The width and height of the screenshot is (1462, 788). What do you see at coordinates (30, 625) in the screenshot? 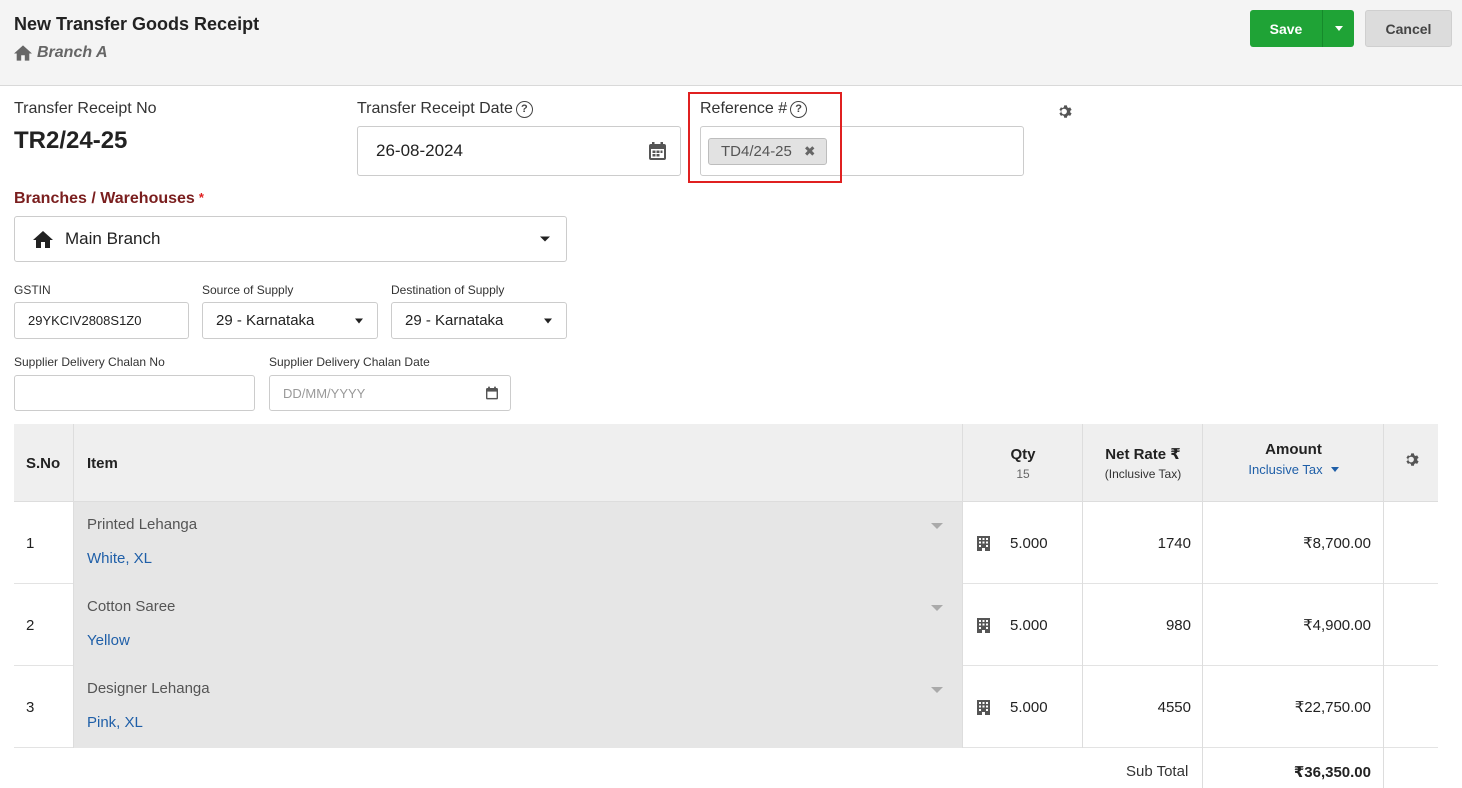
I see `row-sno: 2` at bounding box center [30, 625].